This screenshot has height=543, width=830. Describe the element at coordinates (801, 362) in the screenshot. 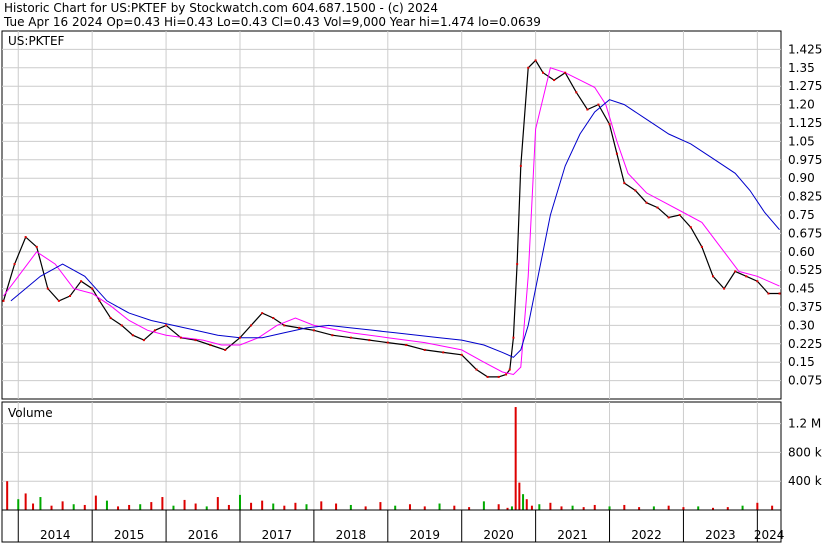

I see `price-tick-label: 0.15` at that location.